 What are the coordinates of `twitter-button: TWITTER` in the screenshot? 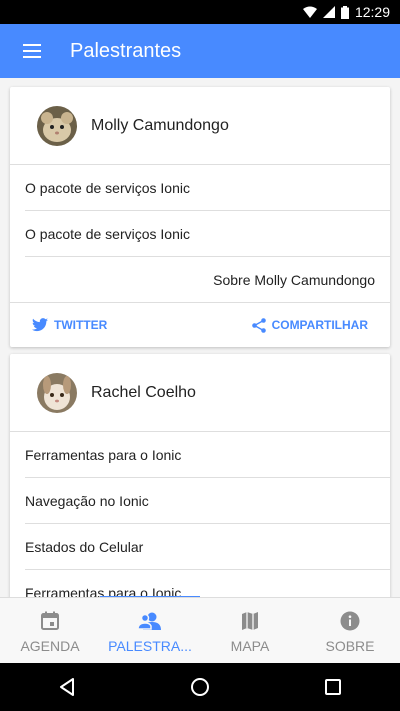 It's located at (69, 325).